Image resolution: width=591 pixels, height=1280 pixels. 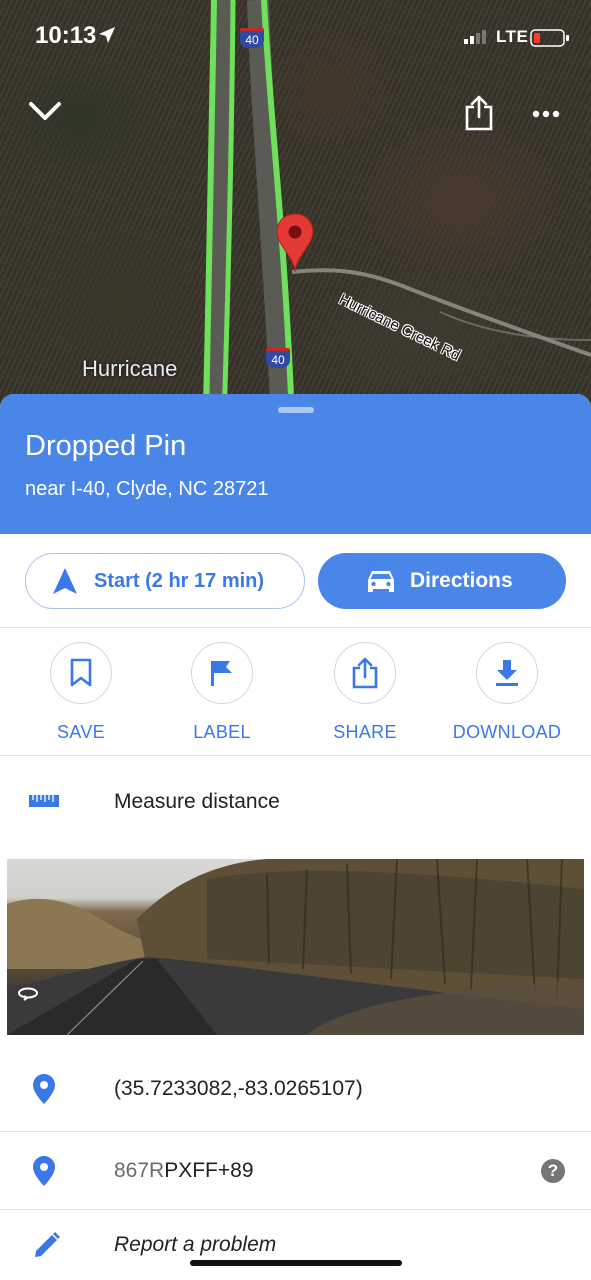 What do you see at coordinates (365, 732) in the screenshot?
I see `share-label: SHARE` at bounding box center [365, 732].